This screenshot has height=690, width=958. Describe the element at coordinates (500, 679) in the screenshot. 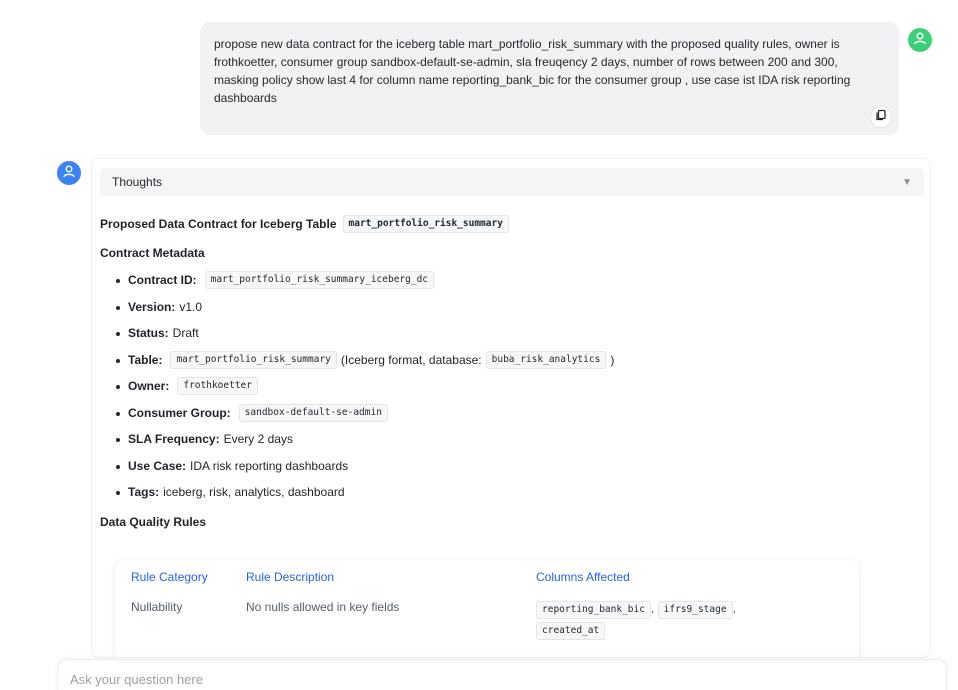

I see `question-input` at that location.